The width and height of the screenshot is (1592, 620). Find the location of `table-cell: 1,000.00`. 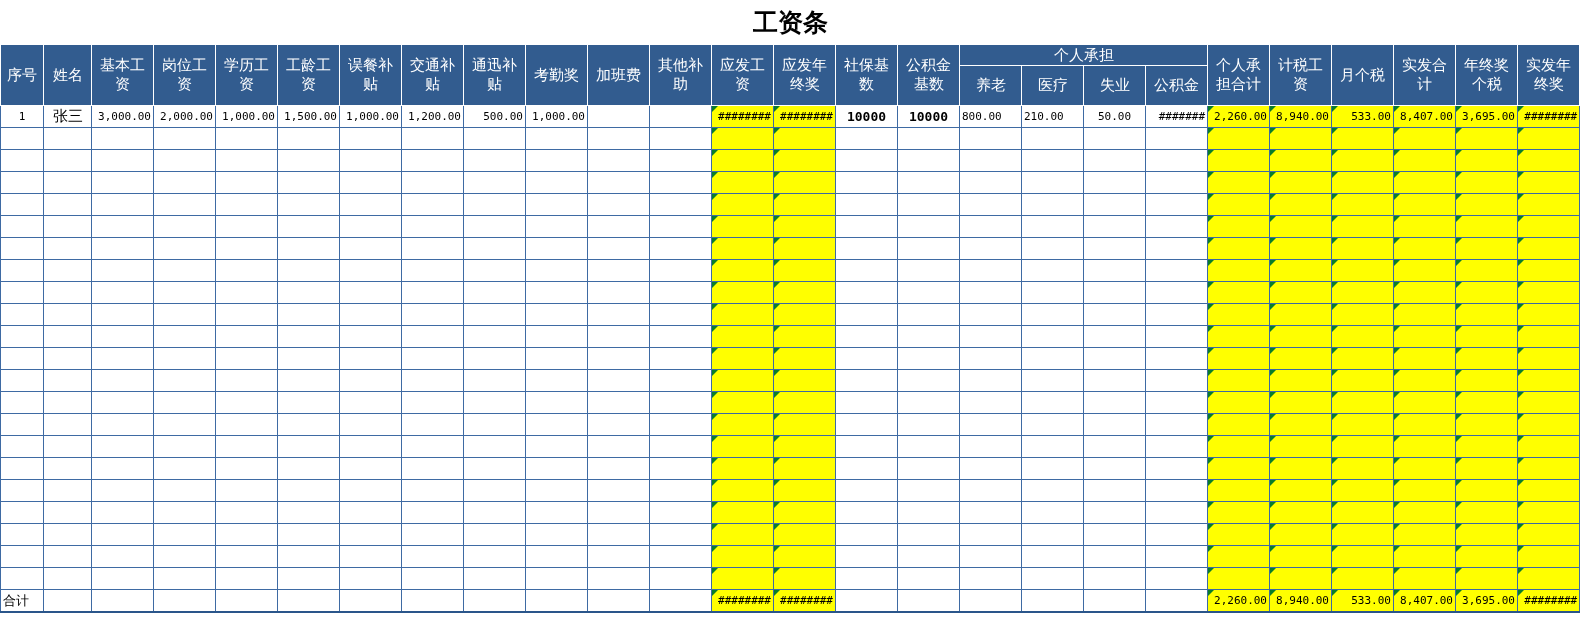

table-cell: 1,000.00 is located at coordinates (556, 116).